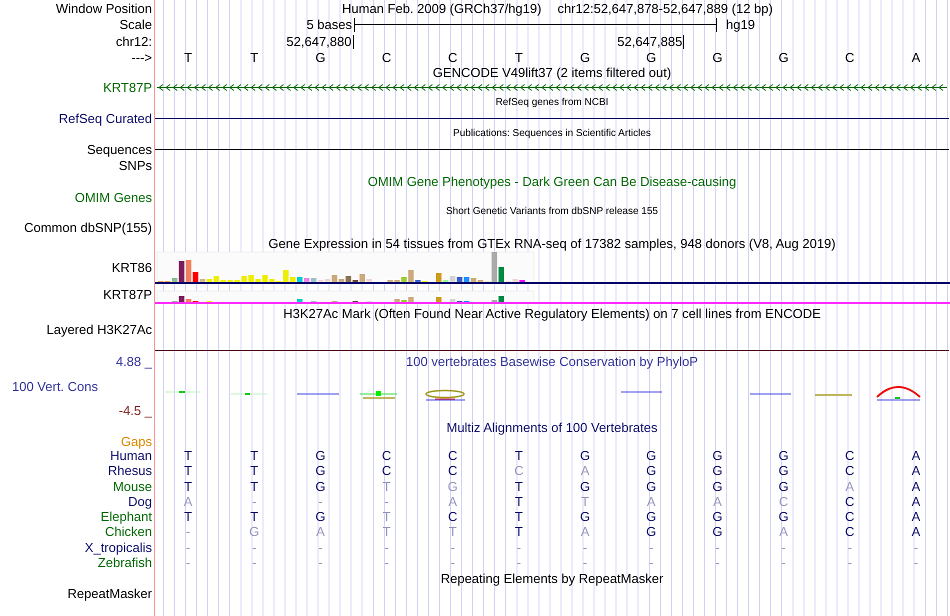  I want to click on row-label: --->, so click(141, 57).